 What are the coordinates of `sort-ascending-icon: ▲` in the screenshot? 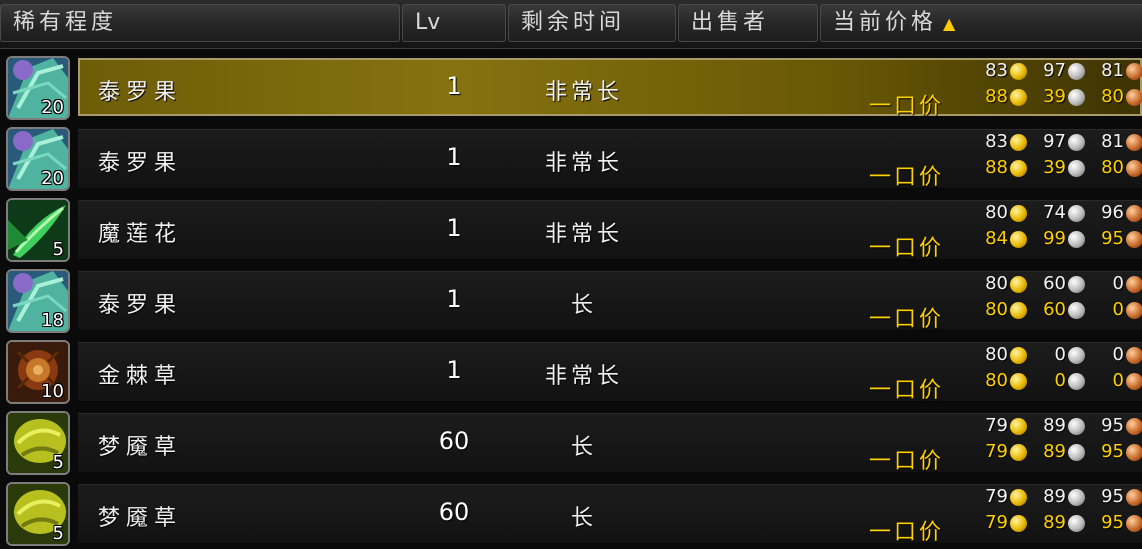 It's located at (949, 23).